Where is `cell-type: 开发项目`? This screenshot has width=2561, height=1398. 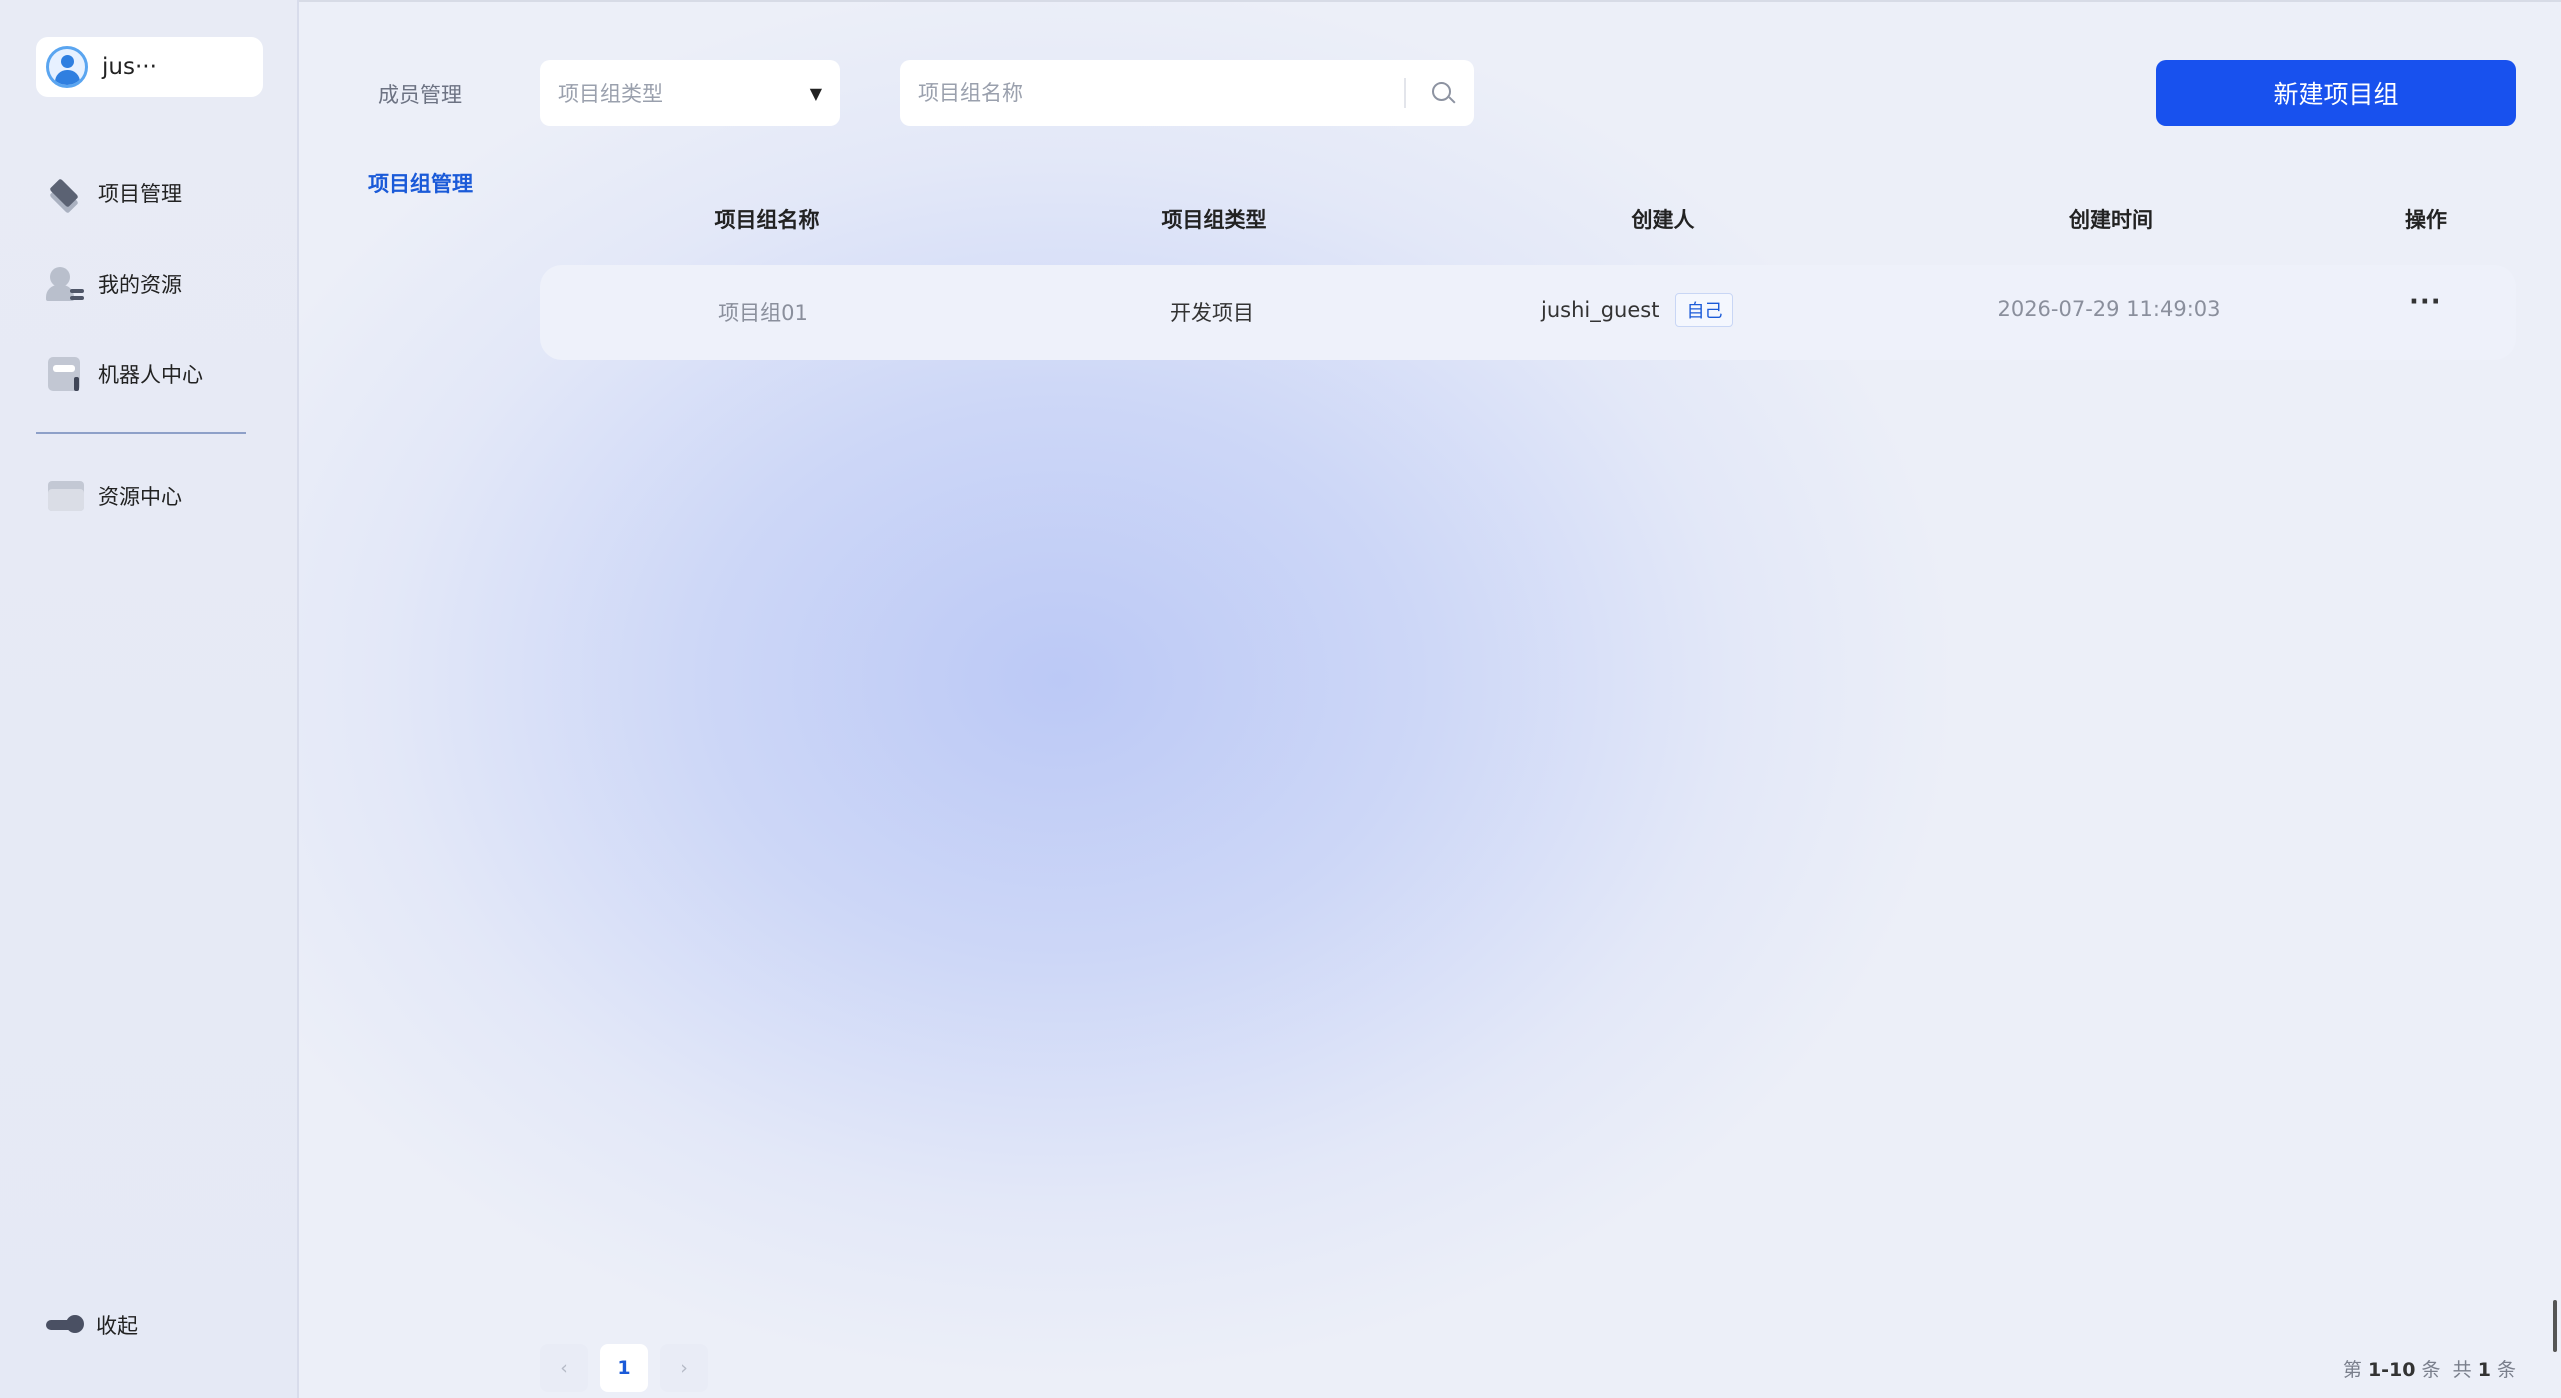 cell-type: 开发项目 is located at coordinates (1212, 313).